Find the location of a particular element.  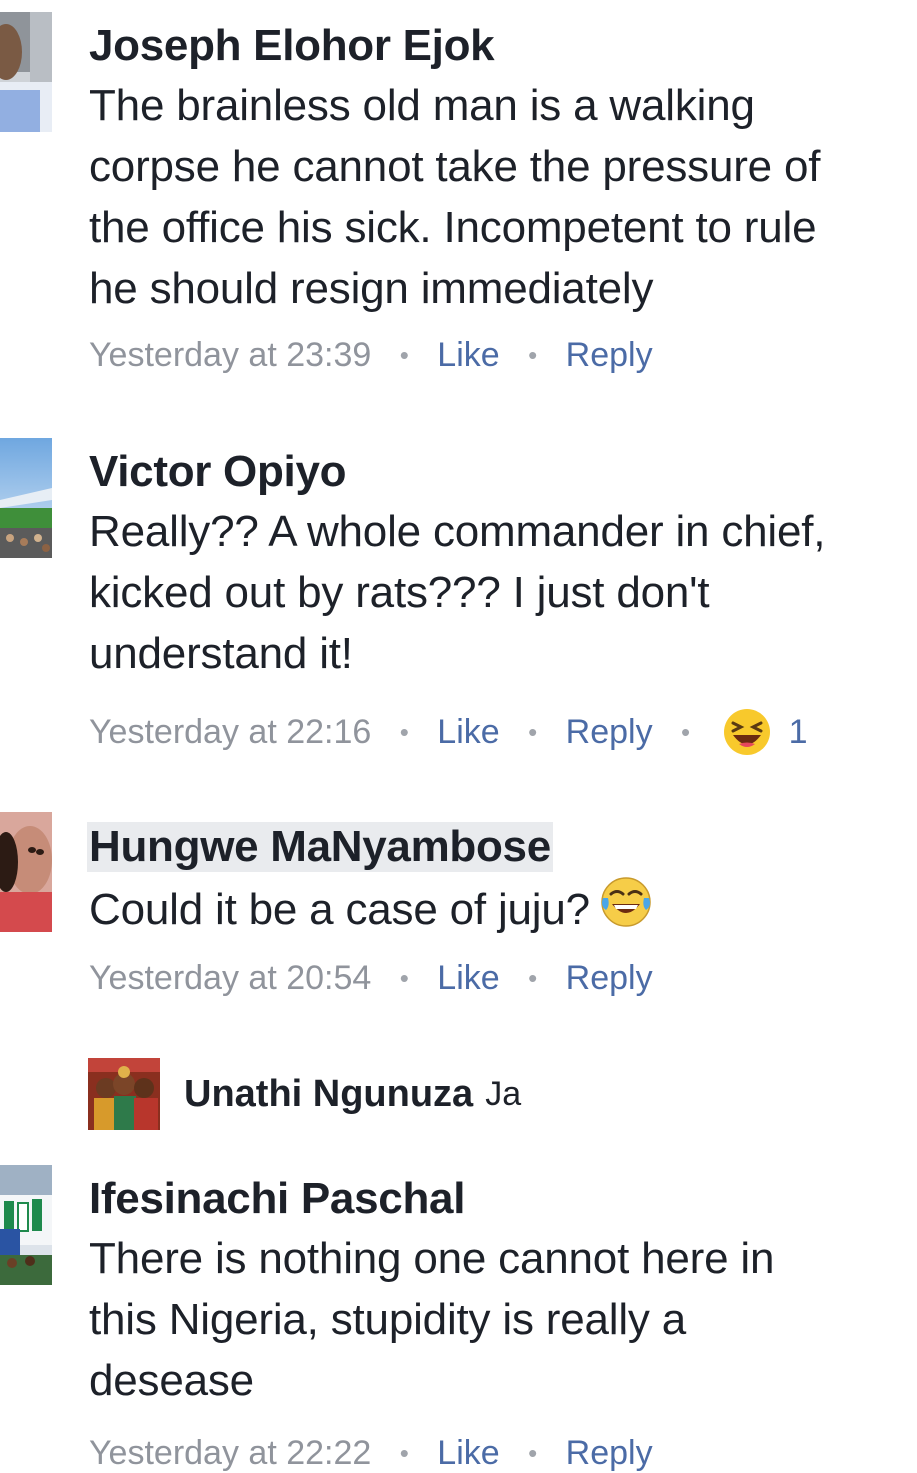

reaction-count: 1 is located at coordinates (798, 732).